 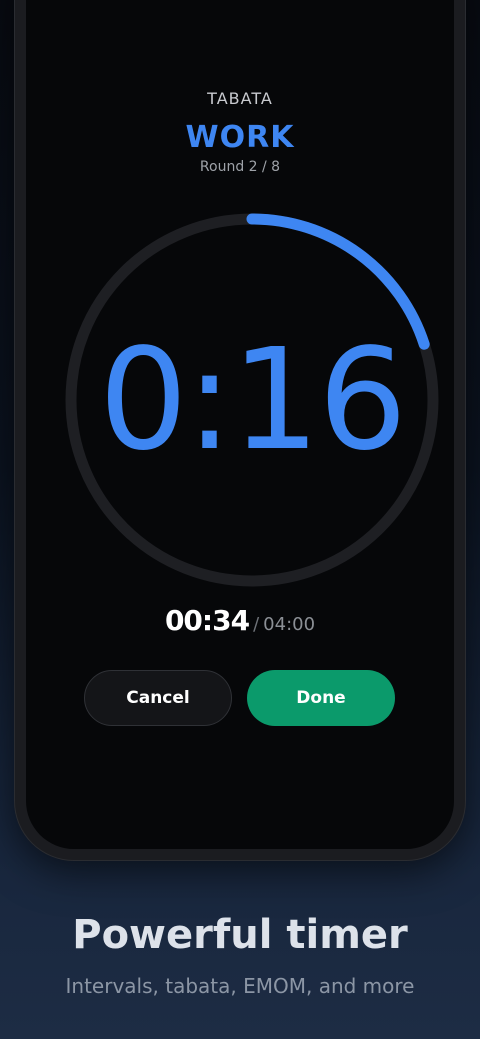 What do you see at coordinates (240, 167) in the screenshot?
I see `round-counter: Round 2 / 8` at bounding box center [240, 167].